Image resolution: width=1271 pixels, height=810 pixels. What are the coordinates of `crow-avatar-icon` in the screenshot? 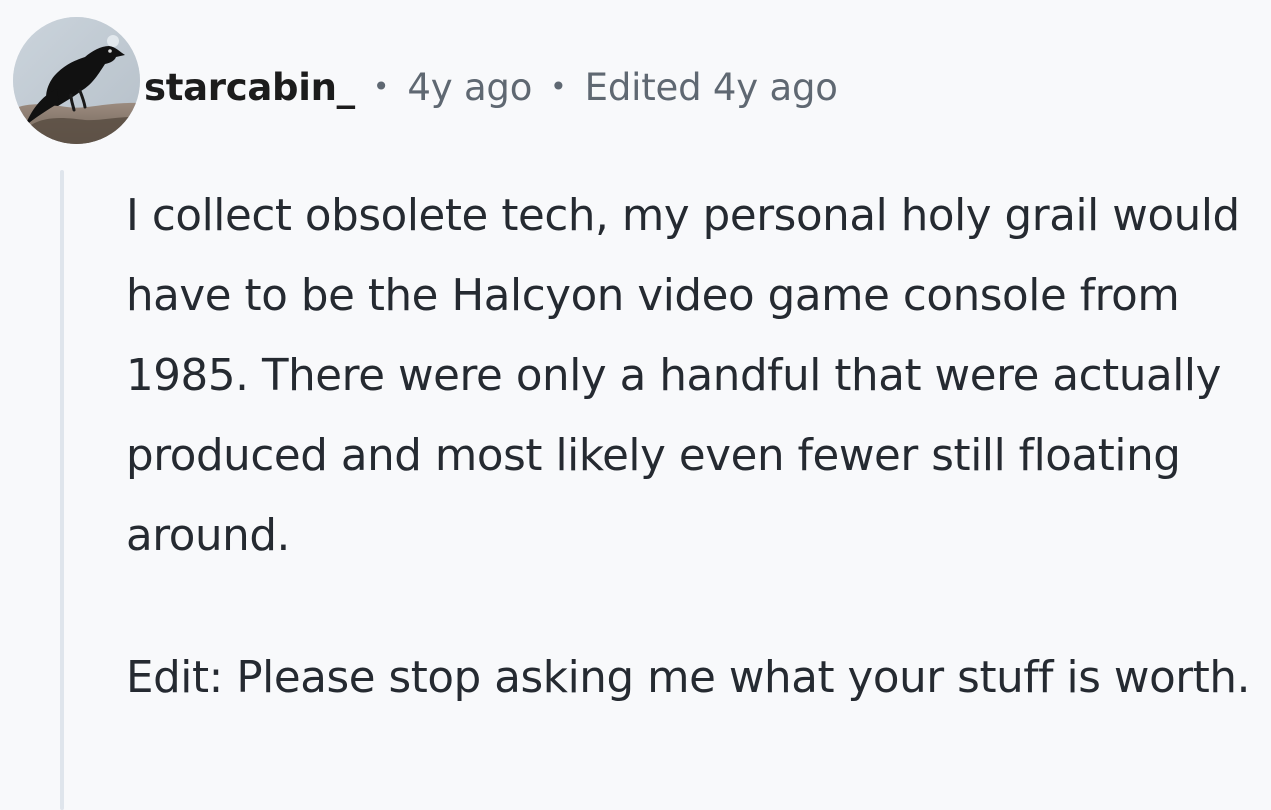 It's located at (76, 80).